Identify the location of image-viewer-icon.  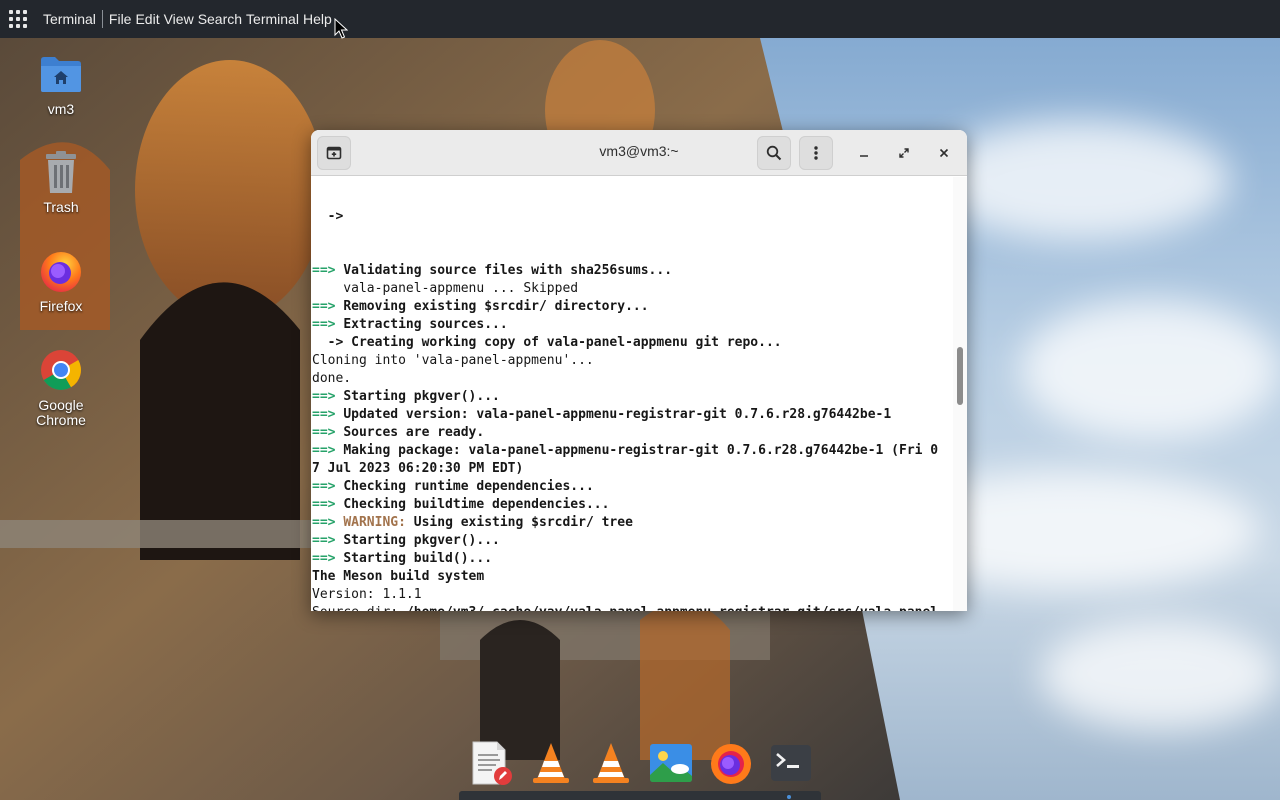
(671, 763).